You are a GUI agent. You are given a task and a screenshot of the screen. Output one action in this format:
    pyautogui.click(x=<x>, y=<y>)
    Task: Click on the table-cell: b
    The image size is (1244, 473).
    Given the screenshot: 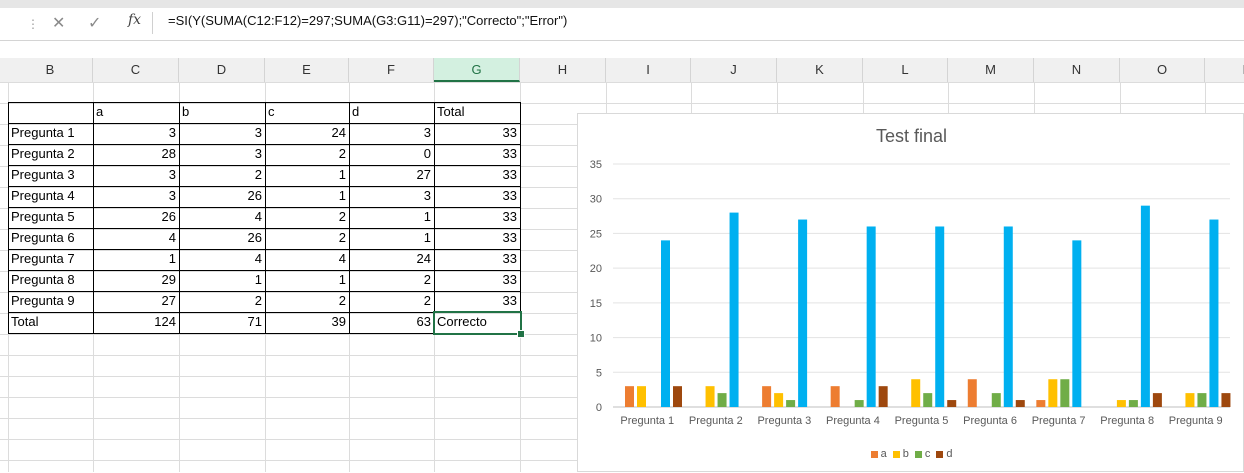 What is the action you would take?
    pyautogui.click(x=222, y=112)
    